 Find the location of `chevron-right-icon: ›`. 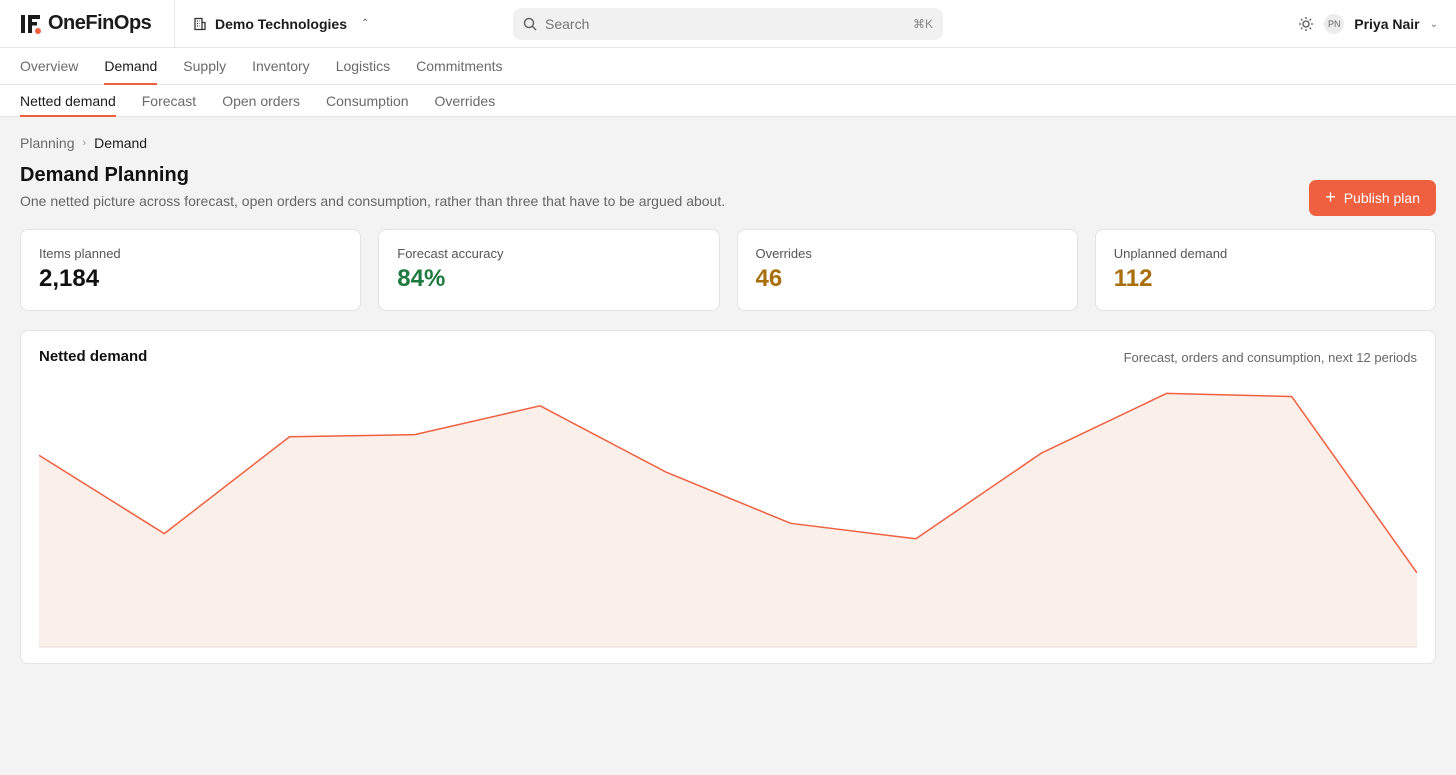

chevron-right-icon: › is located at coordinates (84, 143).